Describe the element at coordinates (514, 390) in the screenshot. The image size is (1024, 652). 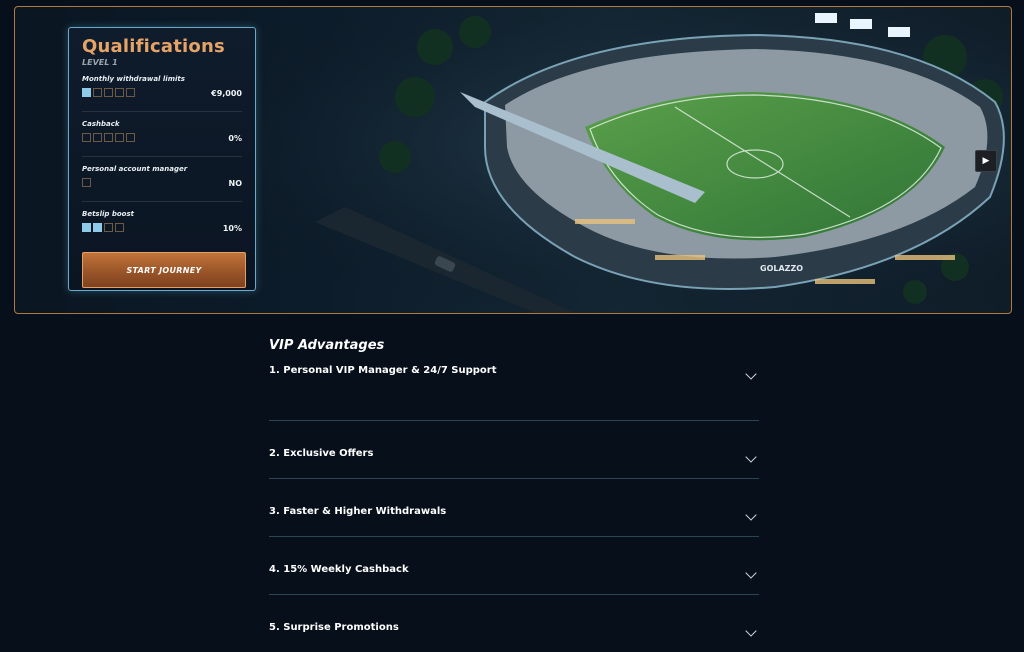
I see `accordion-item-vip-manager: 1. Personal VIP Manager & 24/7 Support` at that location.